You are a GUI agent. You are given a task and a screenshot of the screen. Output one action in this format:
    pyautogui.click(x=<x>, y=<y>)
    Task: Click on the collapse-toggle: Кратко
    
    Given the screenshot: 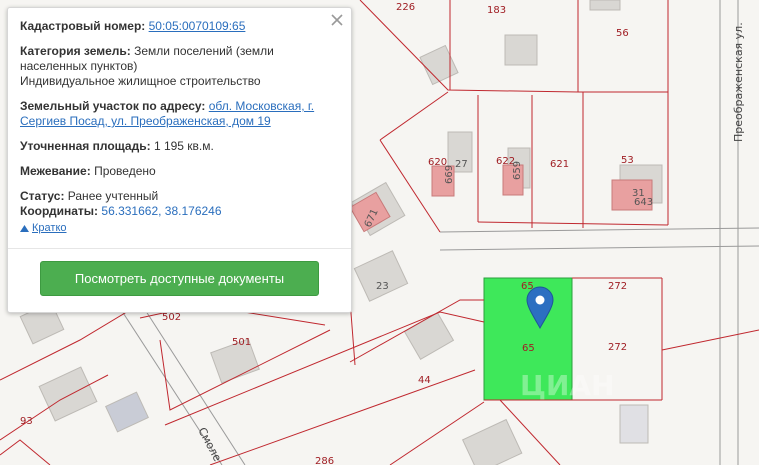 What is the action you would take?
    pyautogui.click(x=179, y=228)
    